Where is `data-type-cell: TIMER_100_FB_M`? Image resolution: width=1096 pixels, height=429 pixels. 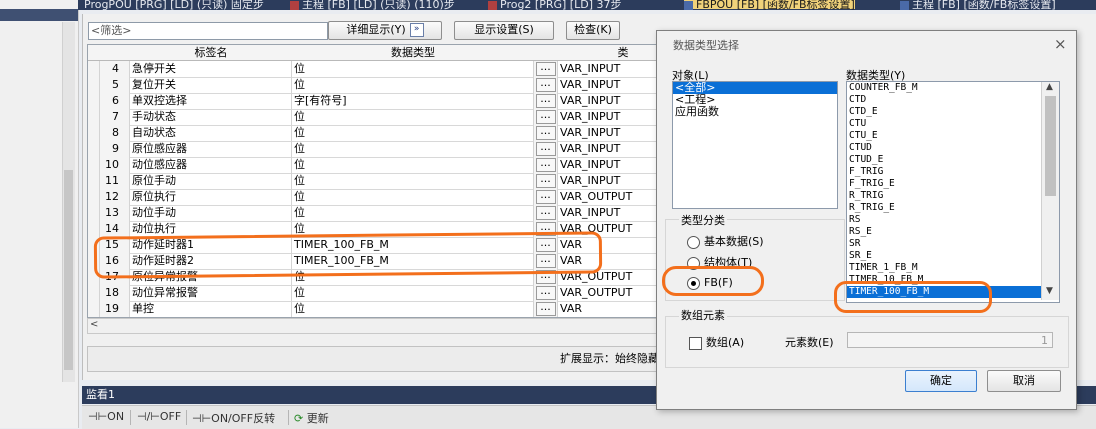
data-type-cell: TIMER_100_FB_M is located at coordinates (413, 261).